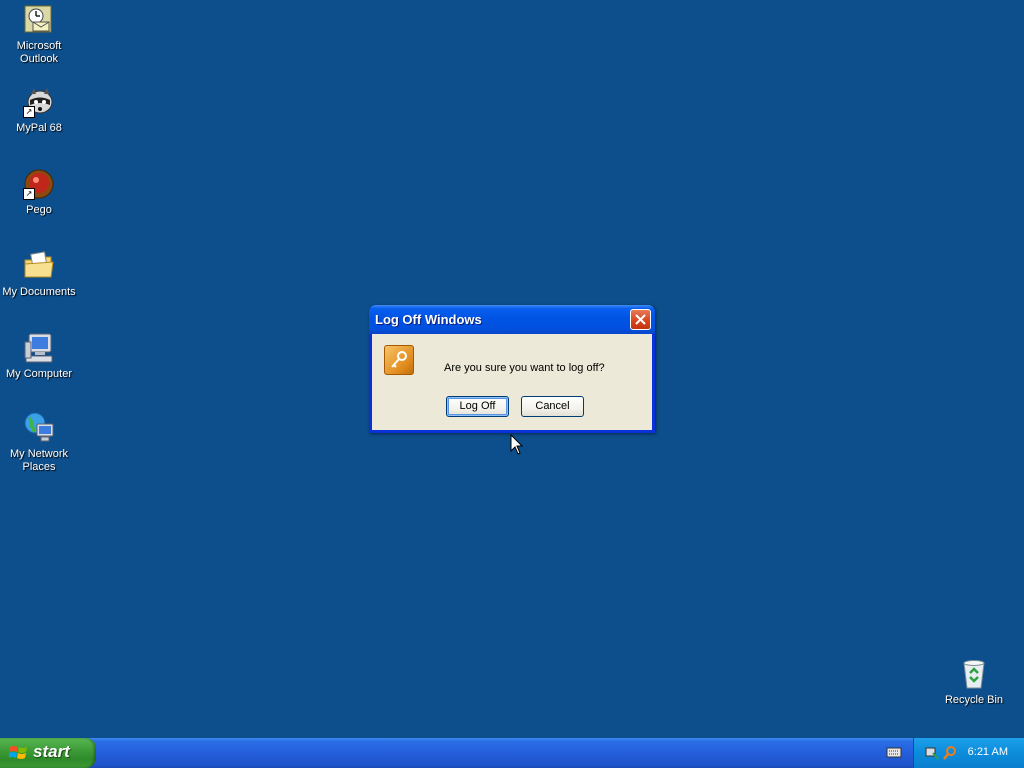 Image resolution: width=1024 pixels, height=768 pixels. What do you see at coordinates (974, 674) in the screenshot?
I see `recycle-bin-icon` at bounding box center [974, 674].